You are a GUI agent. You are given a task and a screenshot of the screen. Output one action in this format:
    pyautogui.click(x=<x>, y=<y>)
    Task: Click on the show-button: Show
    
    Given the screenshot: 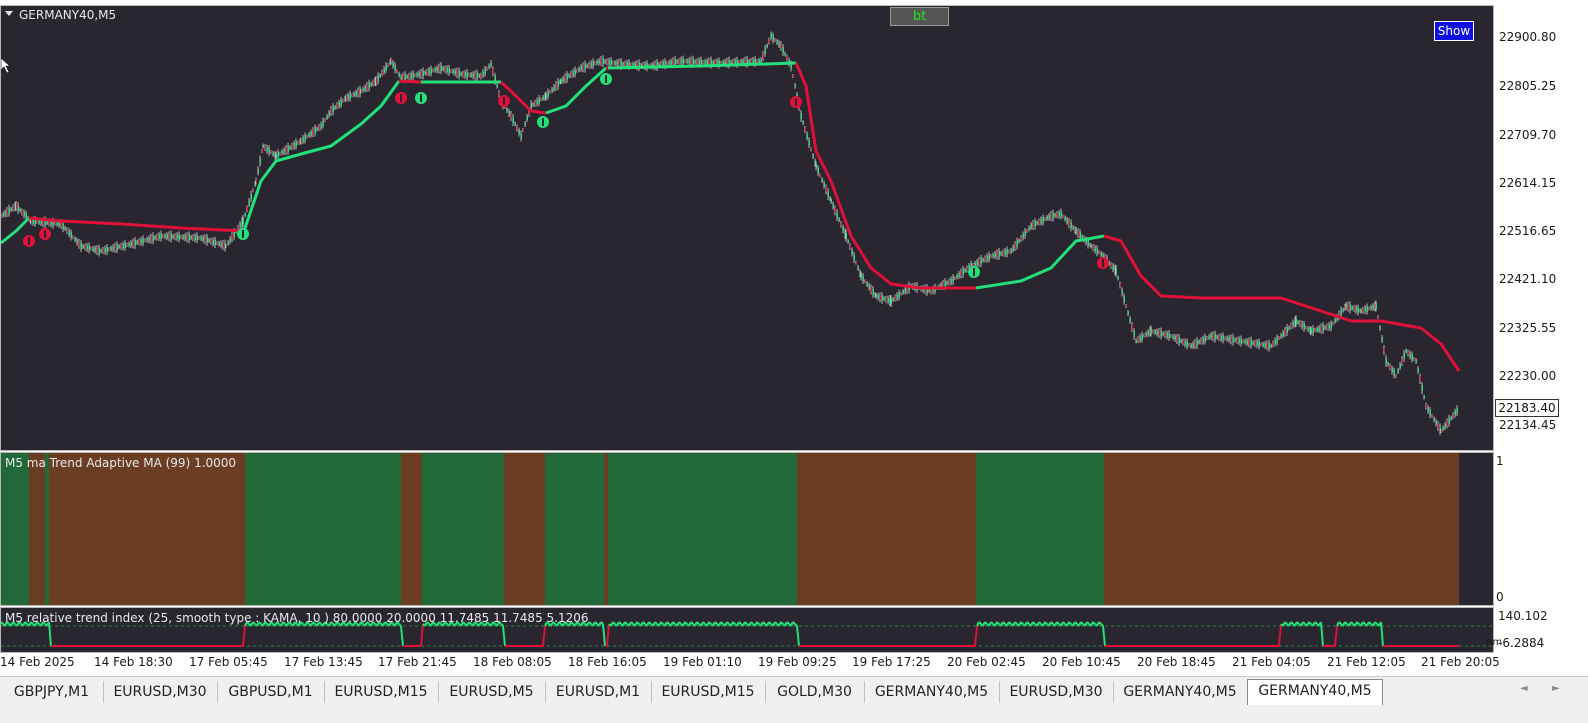 What is the action you would take?
    pyautogui.click(x=1454, y=31)
    